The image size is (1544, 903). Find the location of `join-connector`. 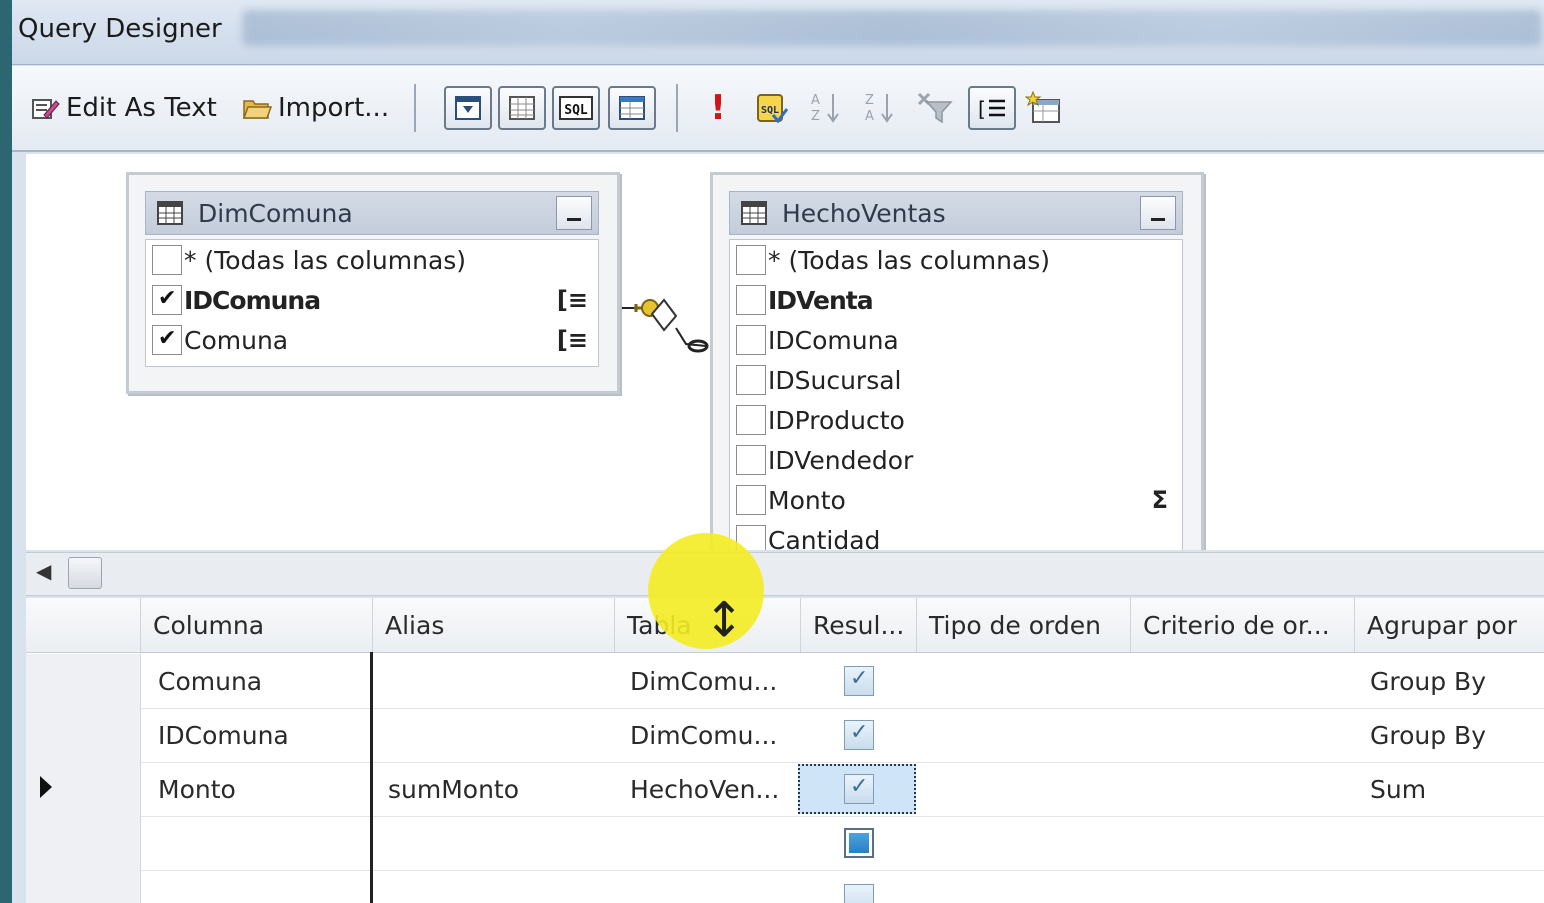

join-connector is located at coordinates (666, 323).